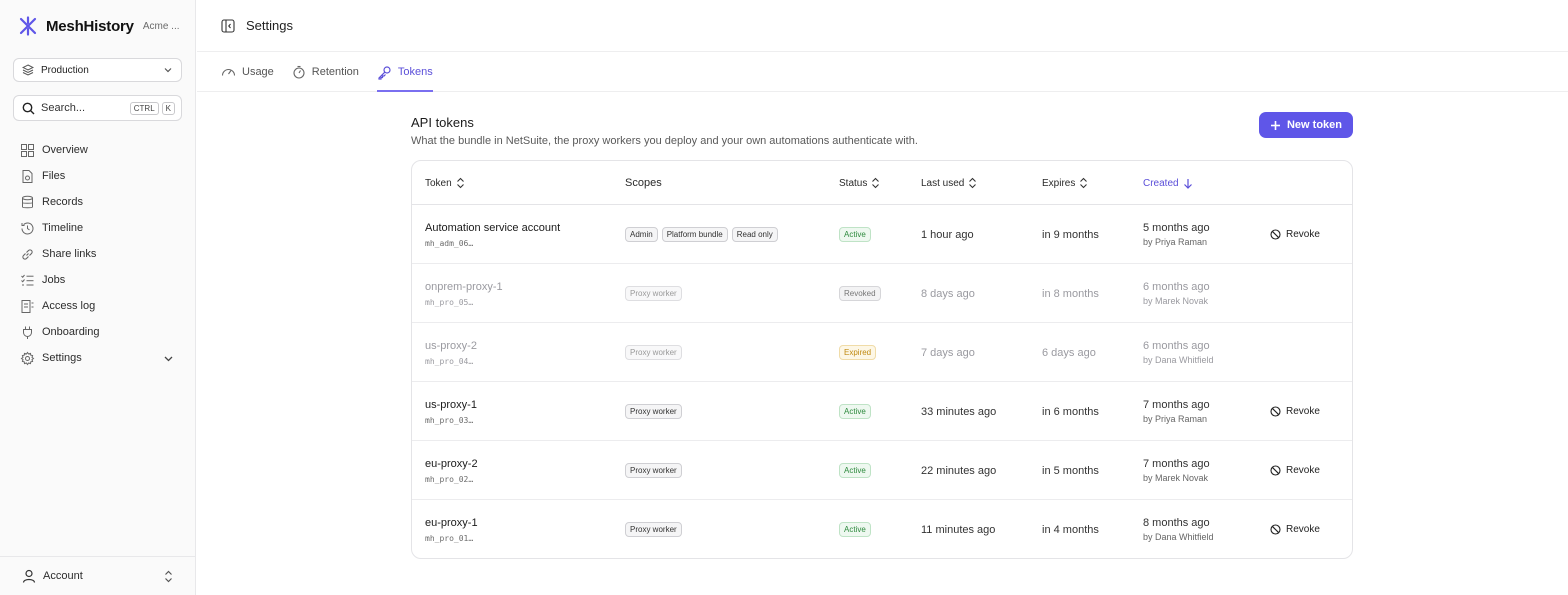 The image size is (1568, 595). What do you see at coordinates (1059, 183) in the screenshot?
I see `column-label: Expires` at bounding box center [1059, 183].